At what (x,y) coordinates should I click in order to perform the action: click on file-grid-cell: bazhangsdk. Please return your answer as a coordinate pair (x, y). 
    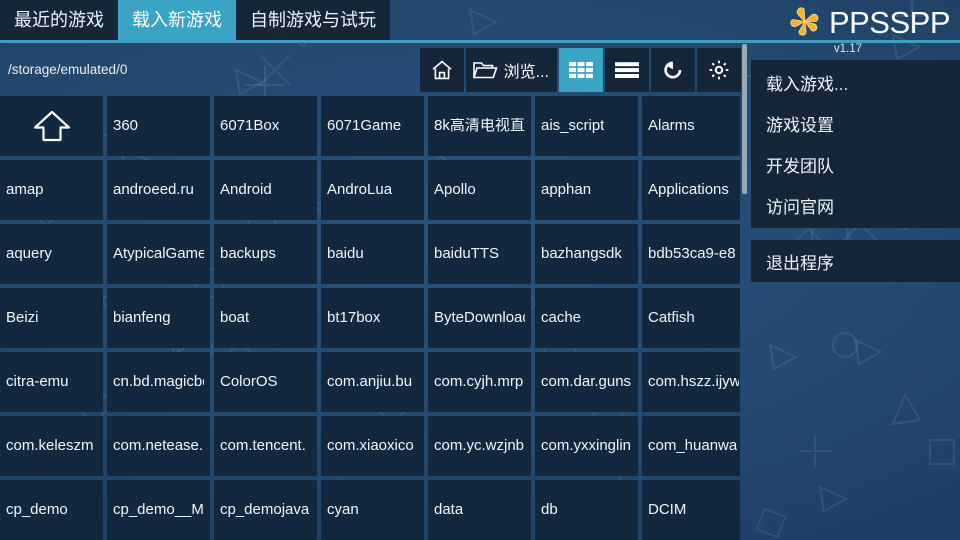
    Looking at the image, I should click on (586, 254).